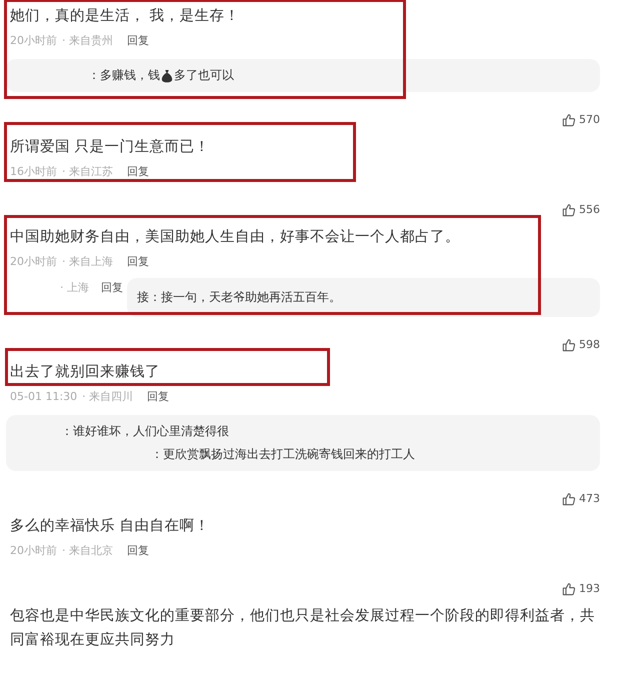 This screenshot has height=674, width=640. Describe the element at coordinates (44, 397) in the screenshot. I see `comment-meta: 05-01 11:30` at that location.